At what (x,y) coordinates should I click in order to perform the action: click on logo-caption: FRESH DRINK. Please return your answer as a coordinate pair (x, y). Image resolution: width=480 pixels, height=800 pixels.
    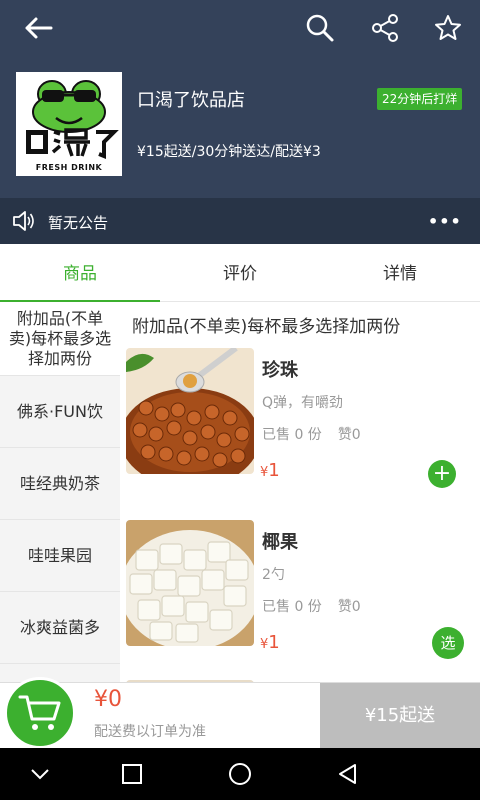
    Looking at the image, I should click on (69, 167).